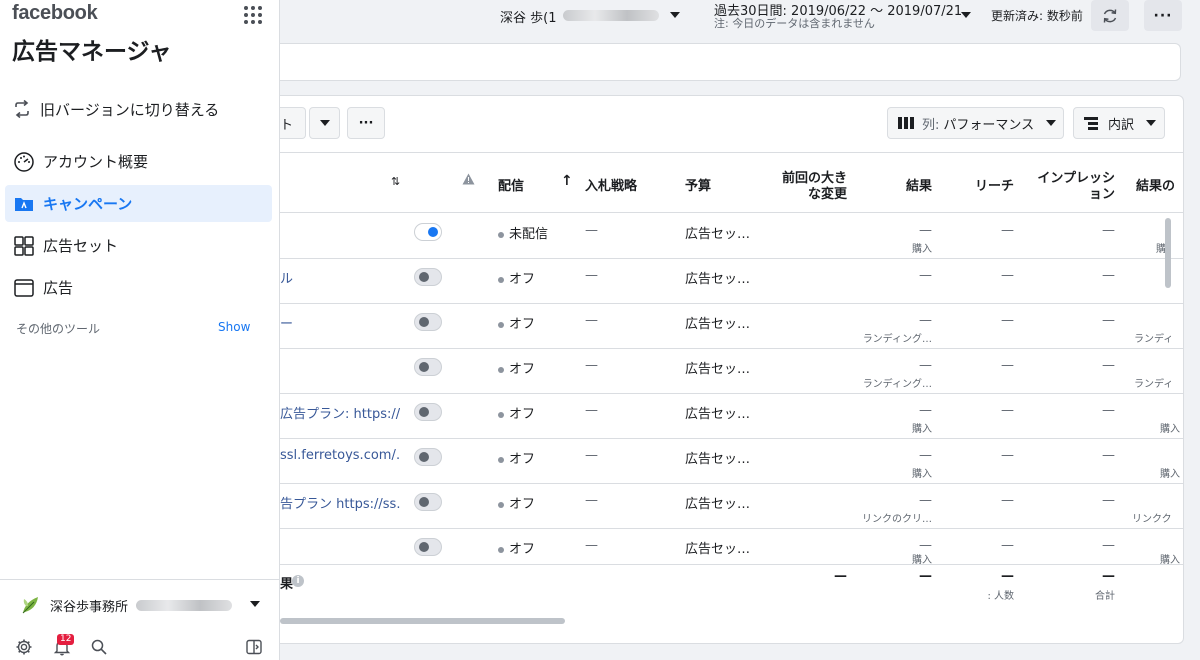 The width and height of the screenshot is (1200, 660). What do you see at coordinates (1163, 15) in the screenshot?
I see `more-options-button: ···` at bounding box center [1163, 15].